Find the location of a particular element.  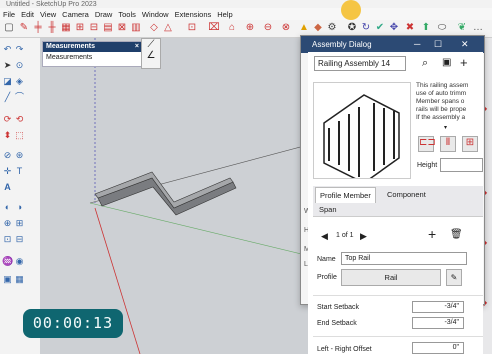

prev-page-icon: ◀ is located at coordinates (324, 236).